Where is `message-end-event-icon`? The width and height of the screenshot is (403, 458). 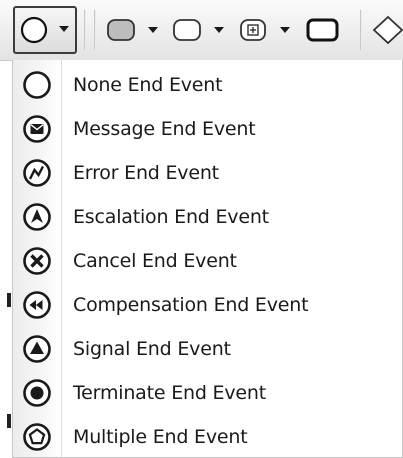 message-end-event-icon is located at coordinates (37, 129).